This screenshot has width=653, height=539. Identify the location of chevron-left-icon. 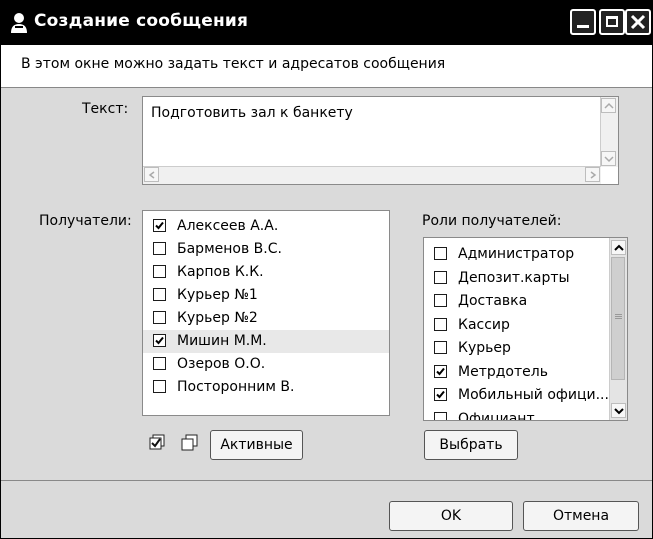
(151, 175).